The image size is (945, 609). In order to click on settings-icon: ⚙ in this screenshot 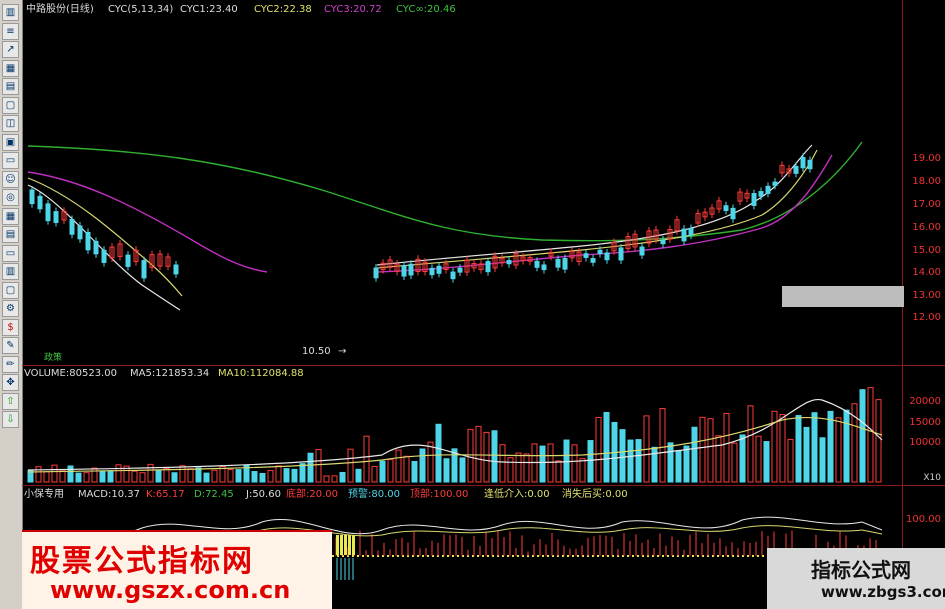, I will do `click(10, 308)`.